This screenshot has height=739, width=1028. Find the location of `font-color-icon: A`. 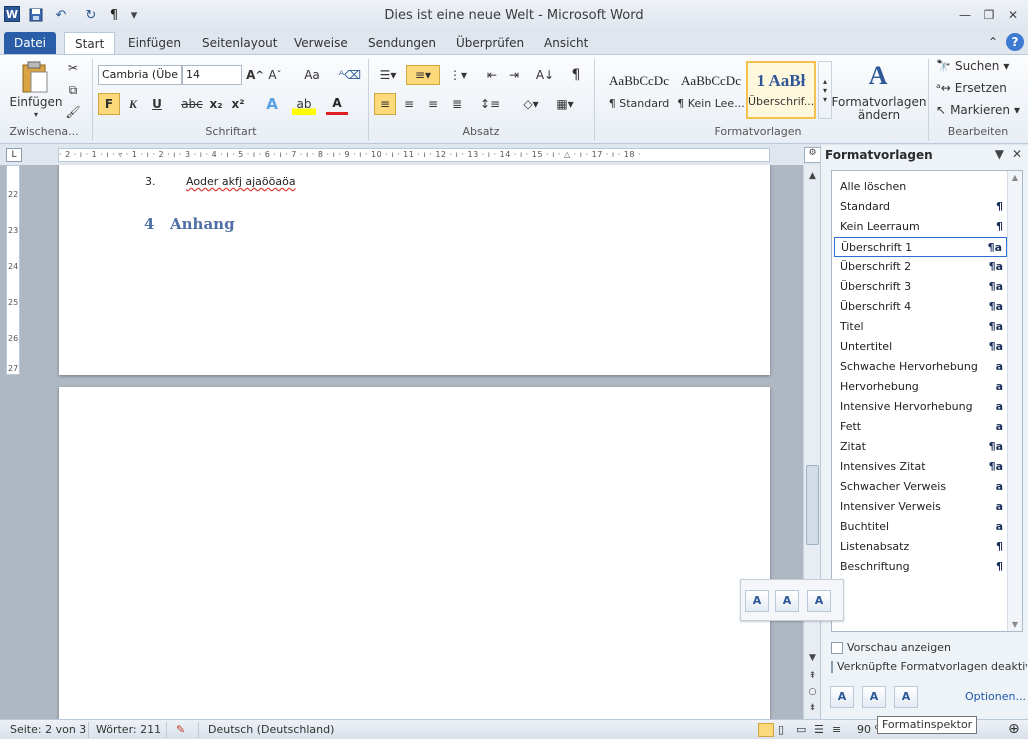

font-color-icon: A is located at coordinates (337, 104).